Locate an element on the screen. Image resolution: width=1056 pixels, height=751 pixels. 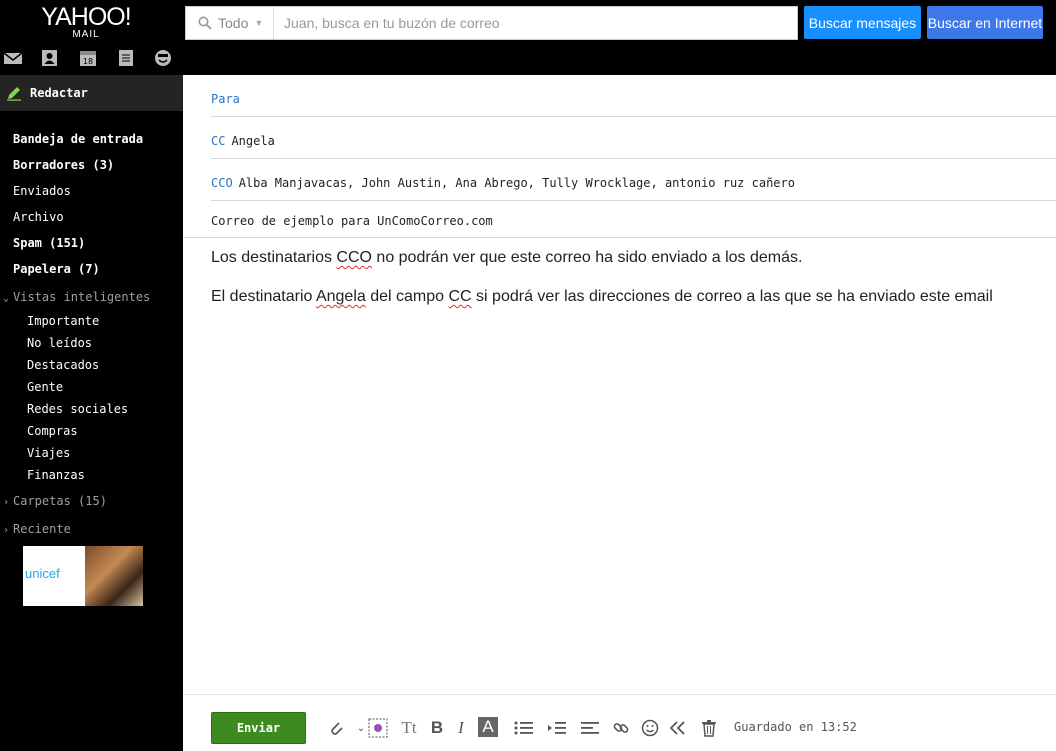
compose-button: Redactar is located at coordinates (91, 93).